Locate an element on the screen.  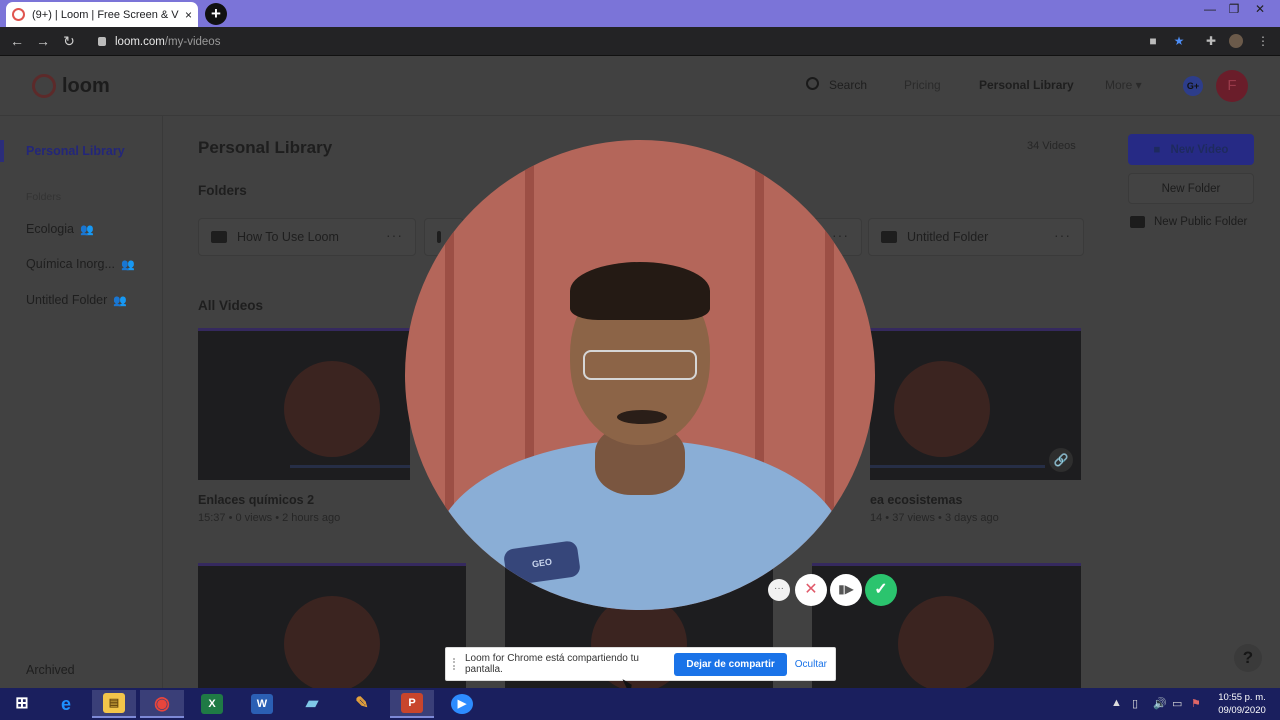
link-icon: 🔗 is located at coordinates (1061, 460).